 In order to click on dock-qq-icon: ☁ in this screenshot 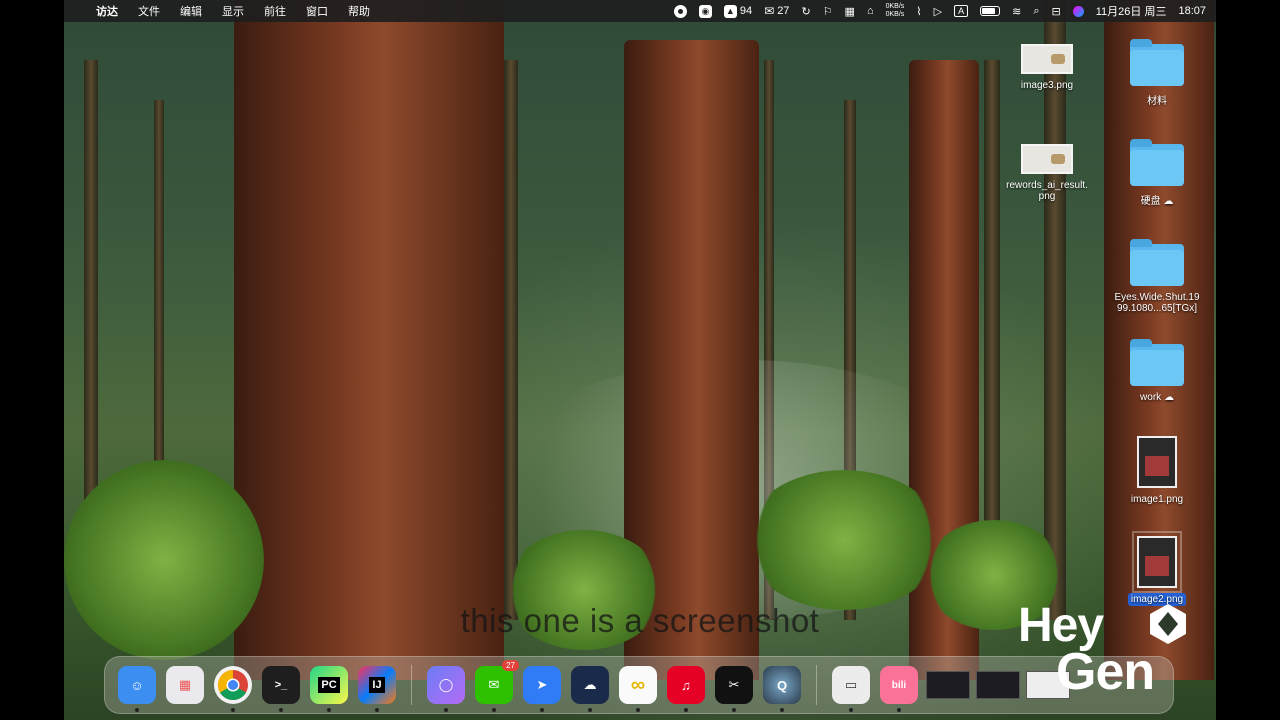, I will do `click(590, 689)`.